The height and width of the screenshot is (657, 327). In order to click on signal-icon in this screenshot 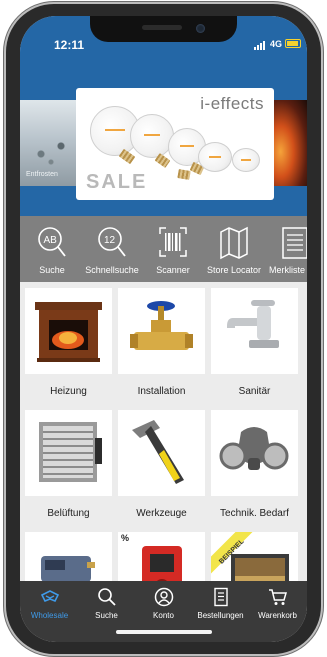, I will do `click(261, 45)`.